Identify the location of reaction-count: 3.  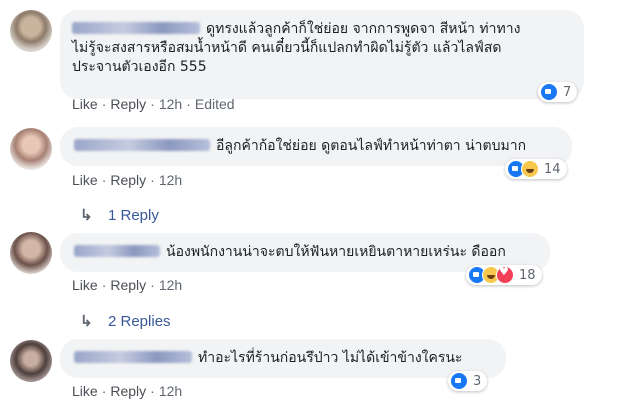
(477, 381).